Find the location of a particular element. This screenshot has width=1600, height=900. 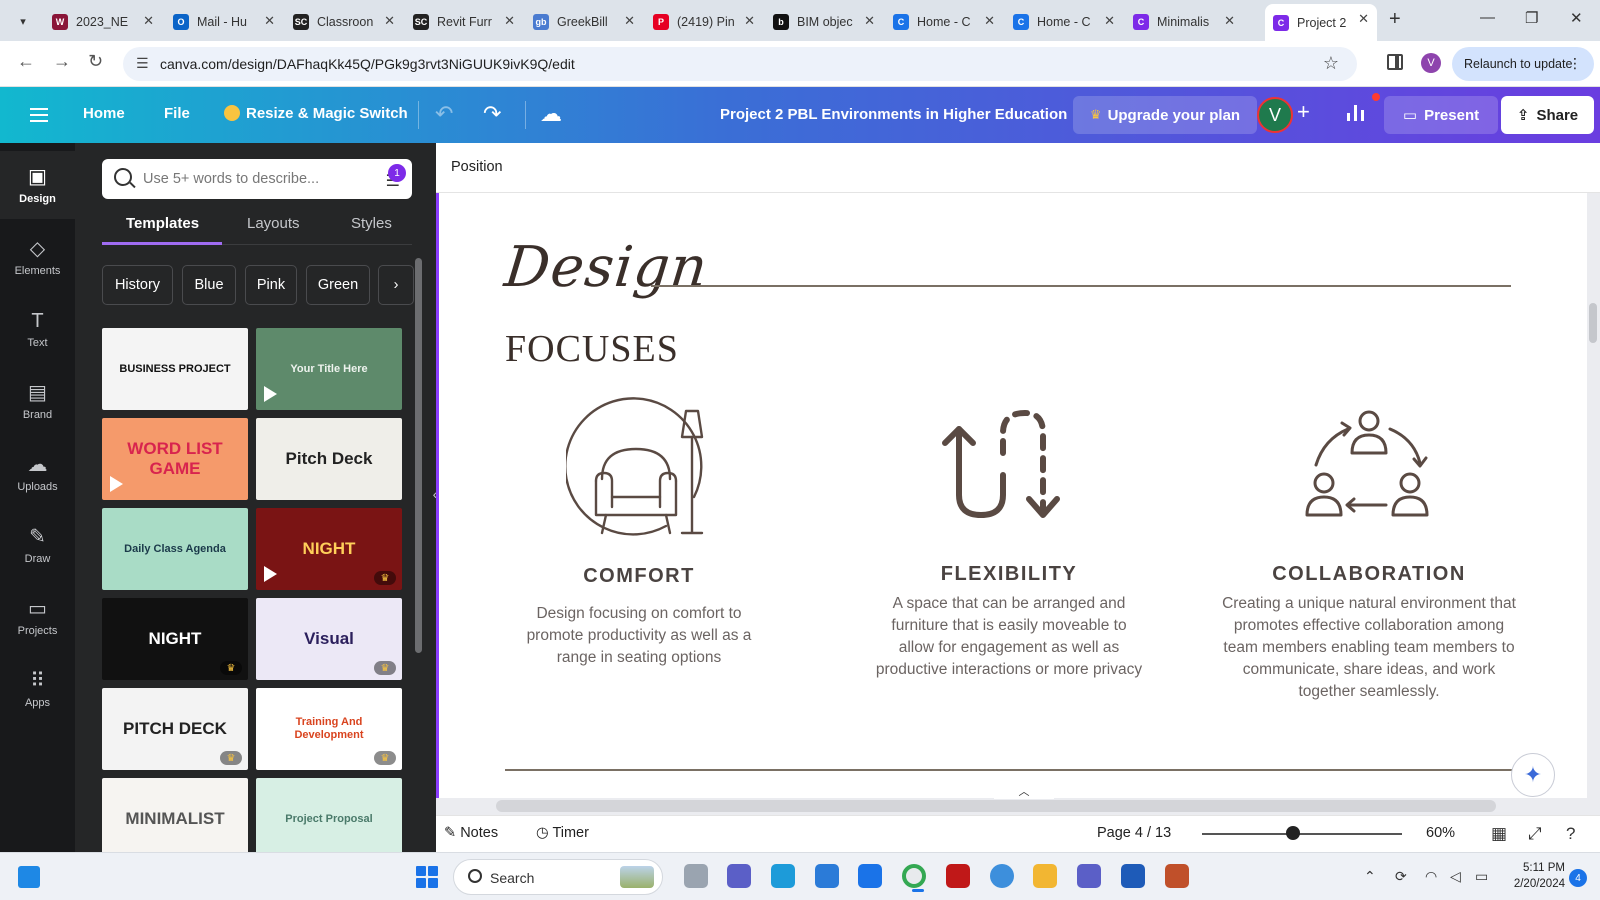

focus-title-flexibility: FLEXIBILITY is located at coordinates (1009, 574).